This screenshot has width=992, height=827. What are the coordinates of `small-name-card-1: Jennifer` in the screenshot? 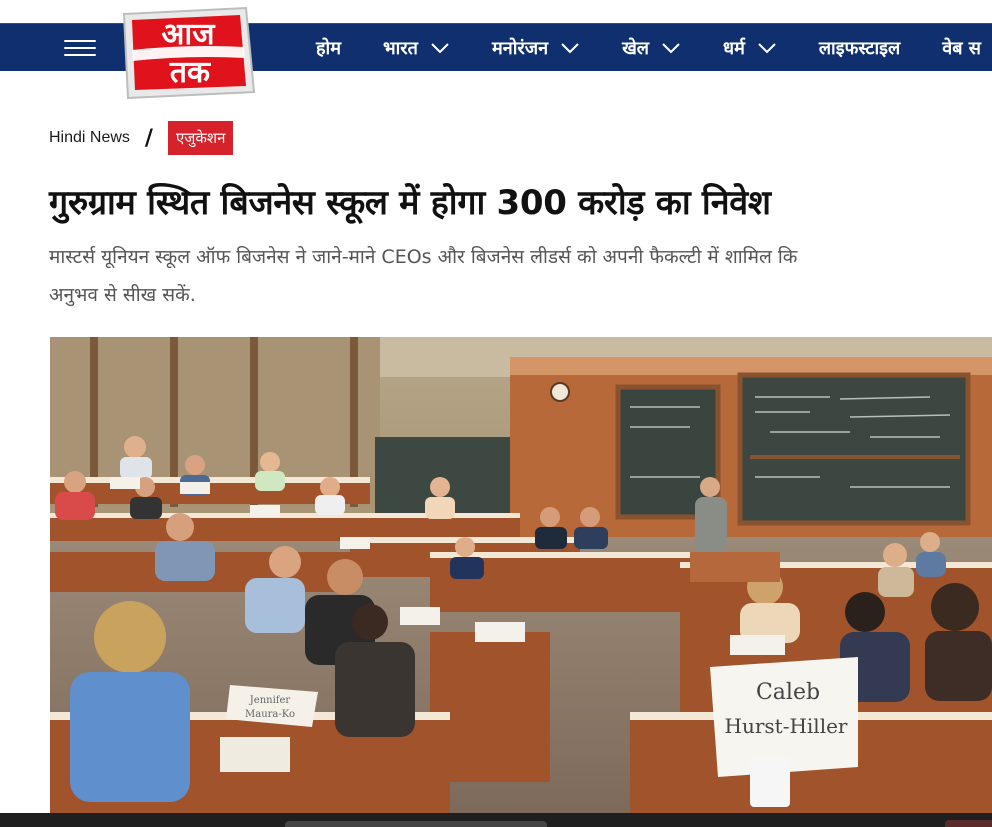 It's located at (270, 700).